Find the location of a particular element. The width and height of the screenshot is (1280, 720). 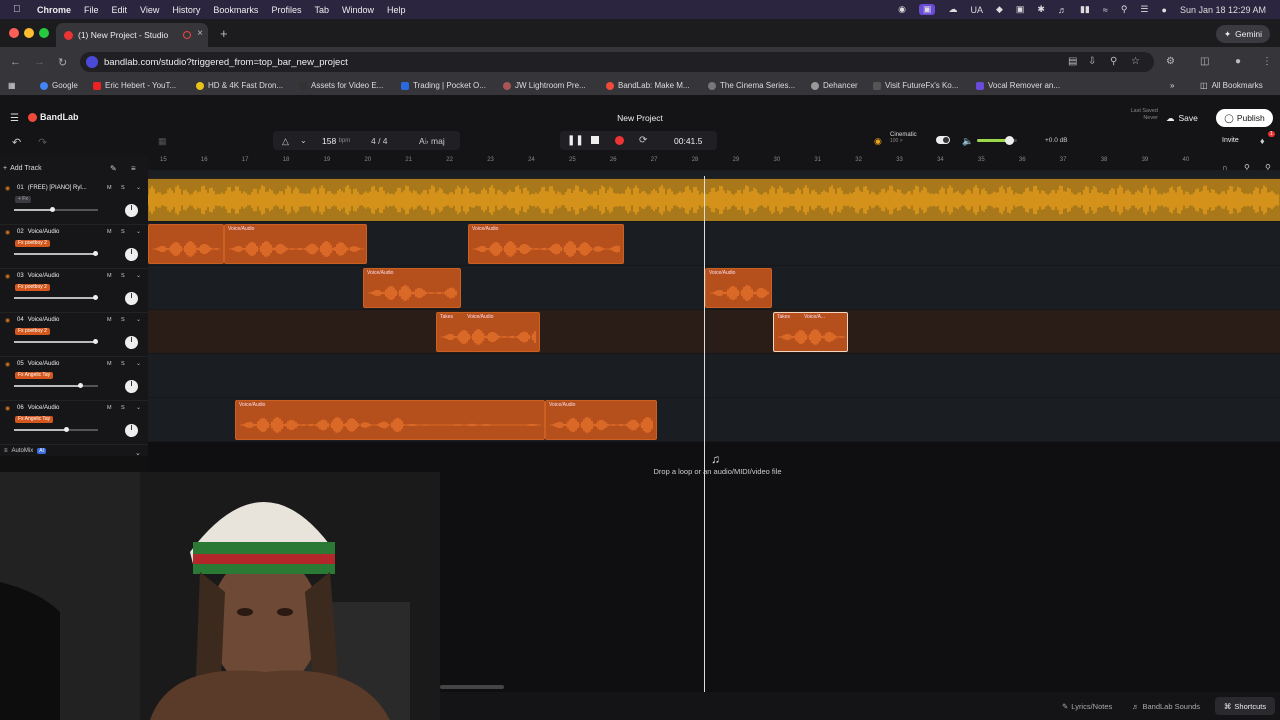

track-name: 04 Voice/Audio is located at coordinates (38, 320).